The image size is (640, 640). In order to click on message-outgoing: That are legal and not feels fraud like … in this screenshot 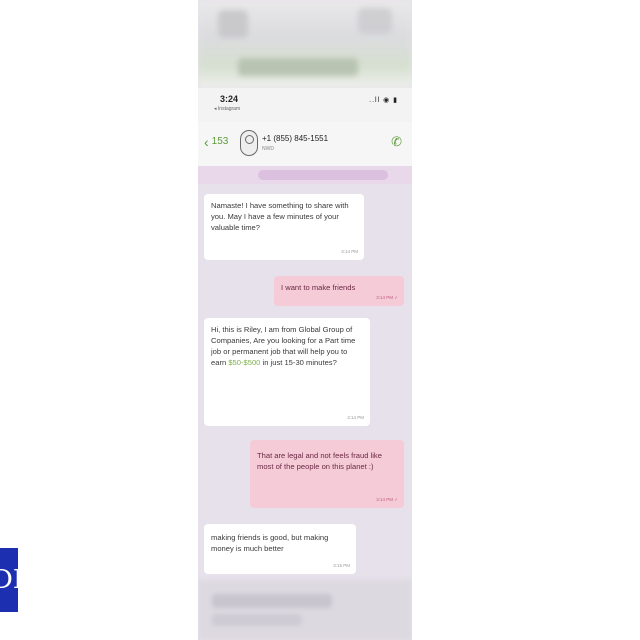, I will do `click(327, 474)`.